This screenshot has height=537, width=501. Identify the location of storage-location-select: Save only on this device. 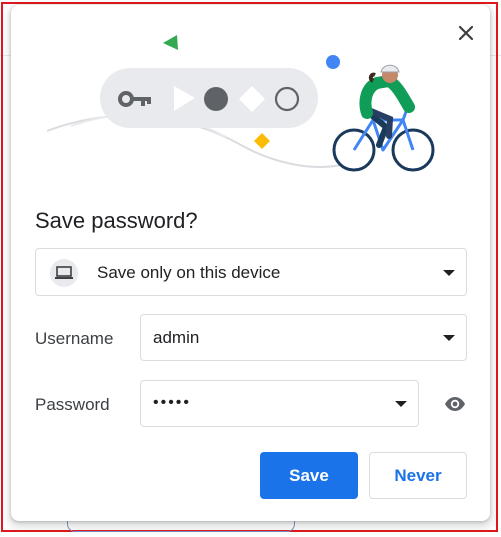
(251, 272).